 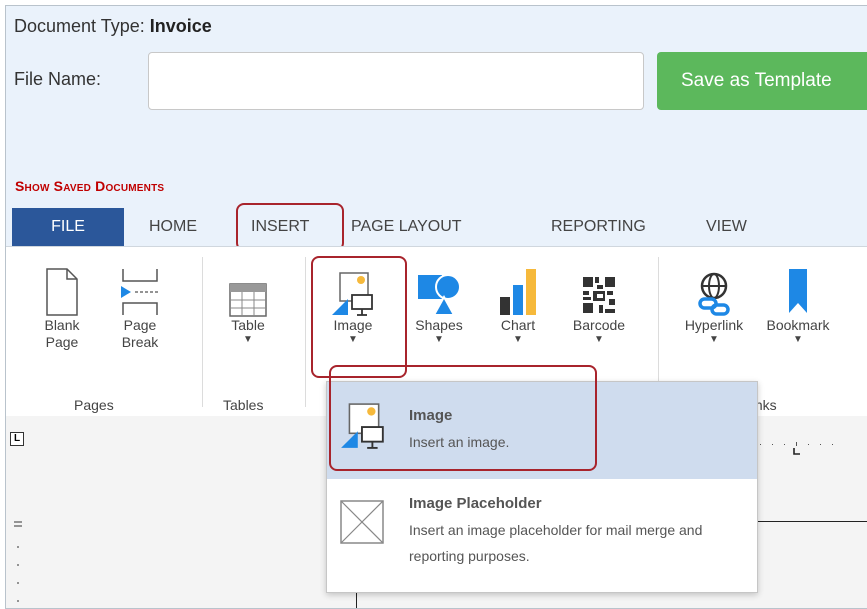 I want to click on tab-file: FILE, so click(x=68, y=227).